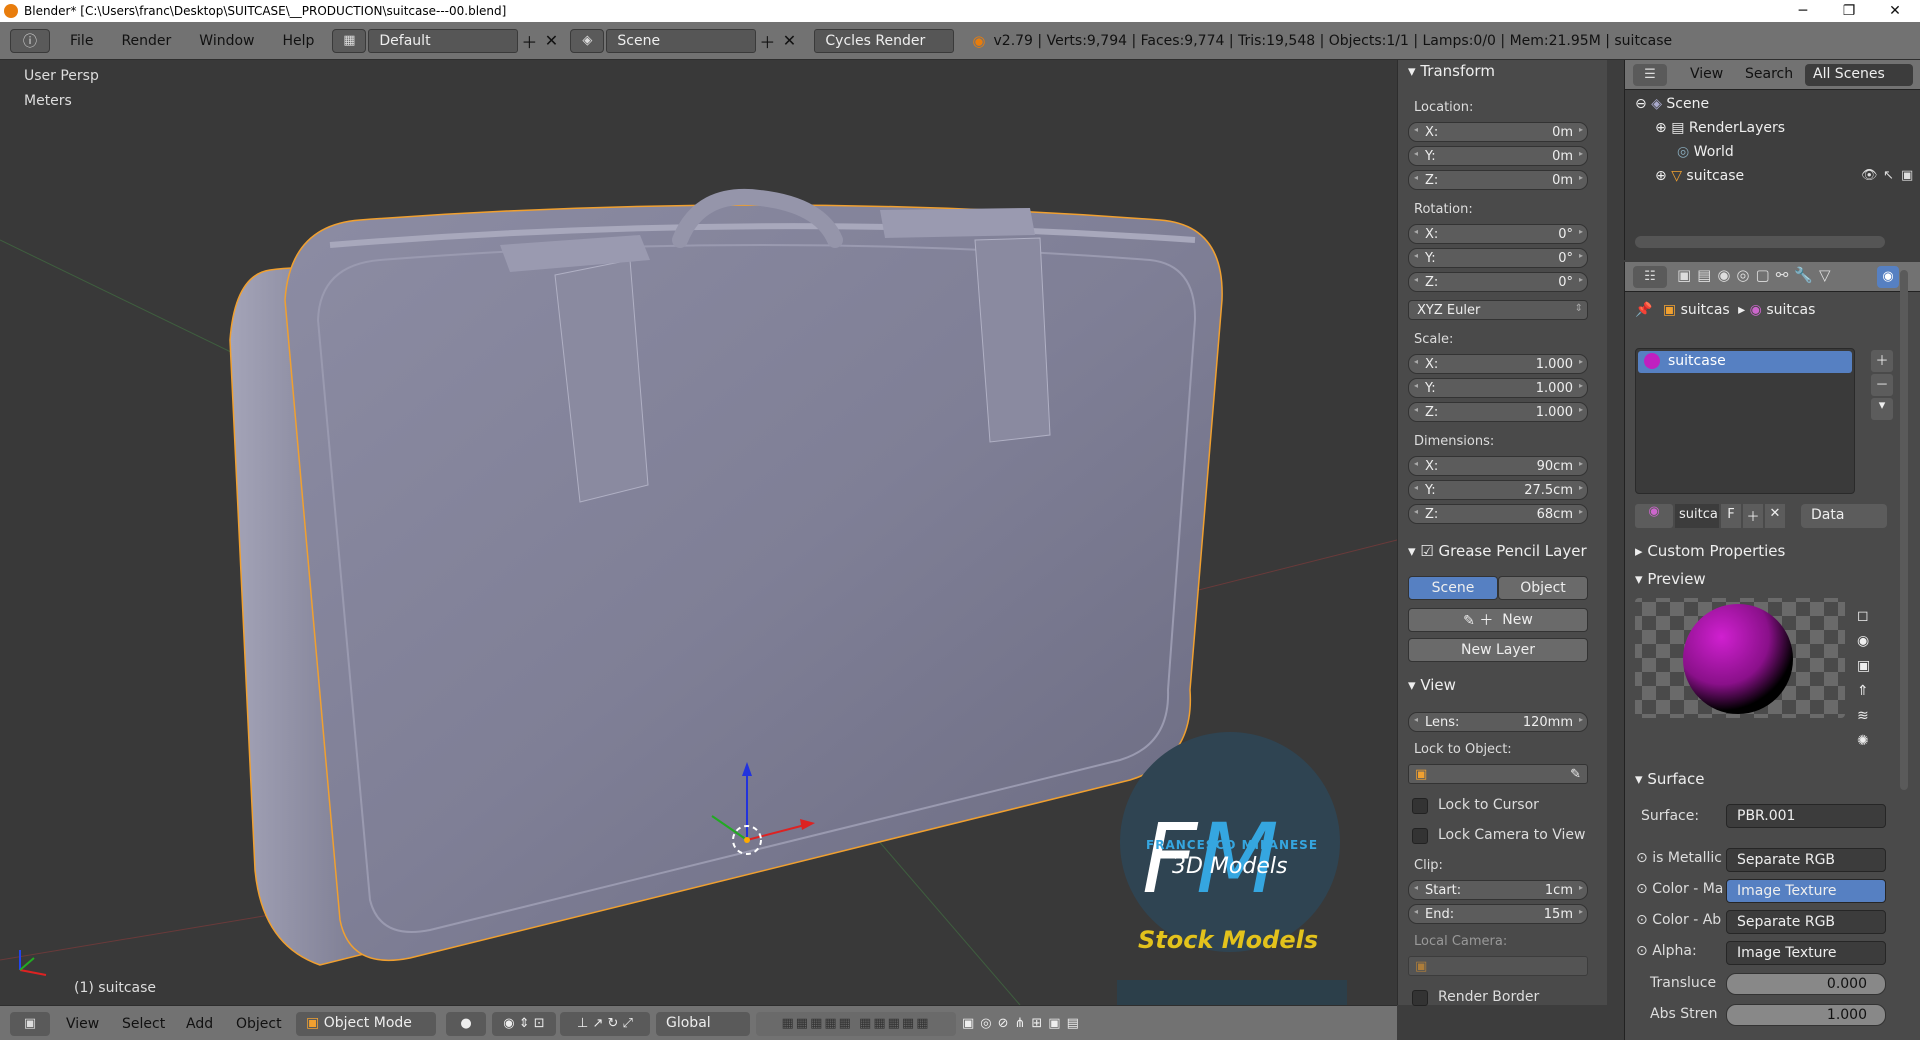 The image size is (1920, 1040). What do you see at coordinates (1498, 388) in the screenshot?
I see `scale-y-field: ◂ Y: 1.000 ▸` at bounding box center [1498, 388].